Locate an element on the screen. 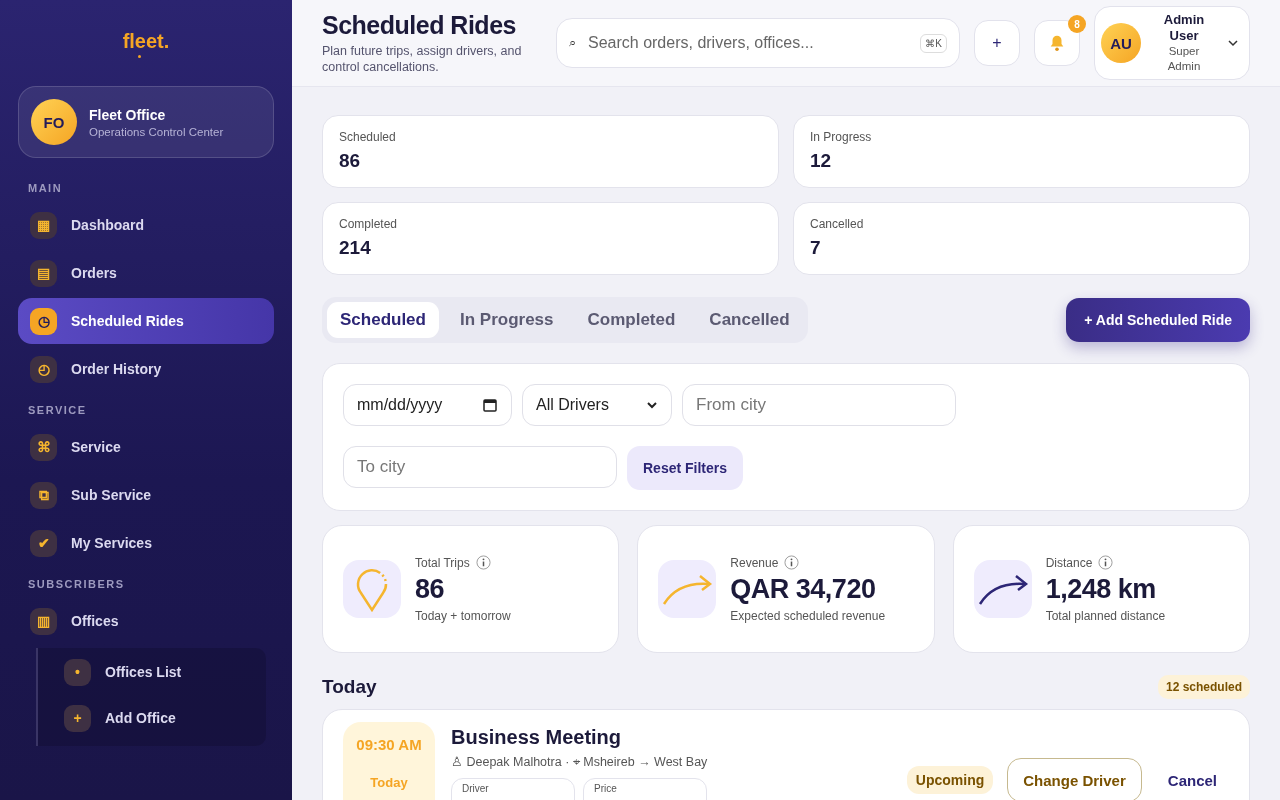 Image resolution: width=1280 pixels, height=800 pixels. stat-label: Completed is located at coordinates (369, 224).